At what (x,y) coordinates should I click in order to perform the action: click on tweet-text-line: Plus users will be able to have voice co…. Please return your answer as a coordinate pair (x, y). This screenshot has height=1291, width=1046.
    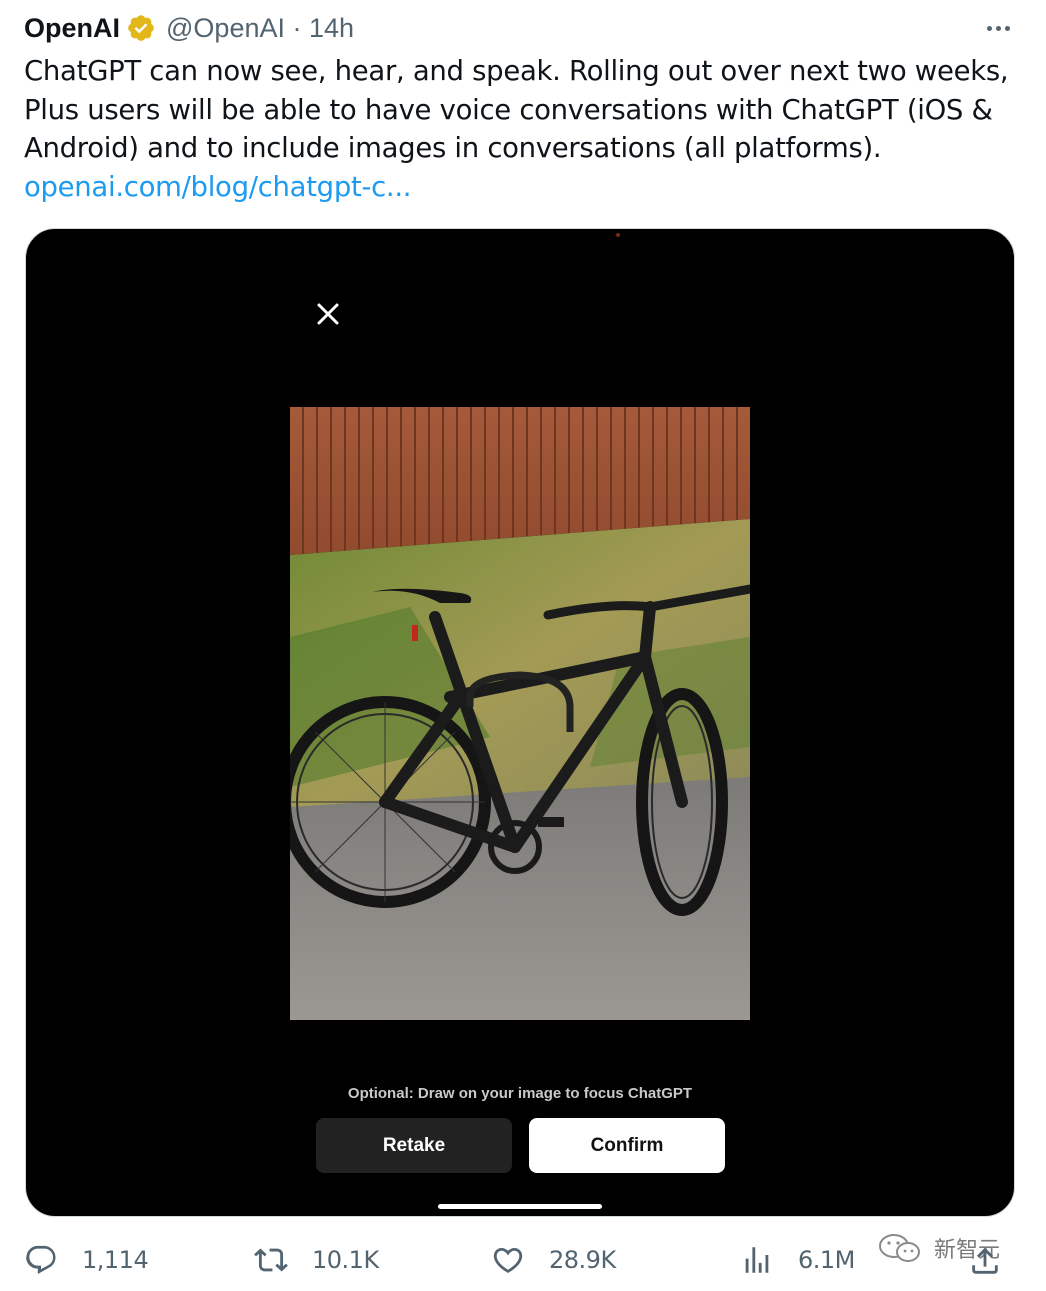
    Looking at the image, I should click on (508, 109).